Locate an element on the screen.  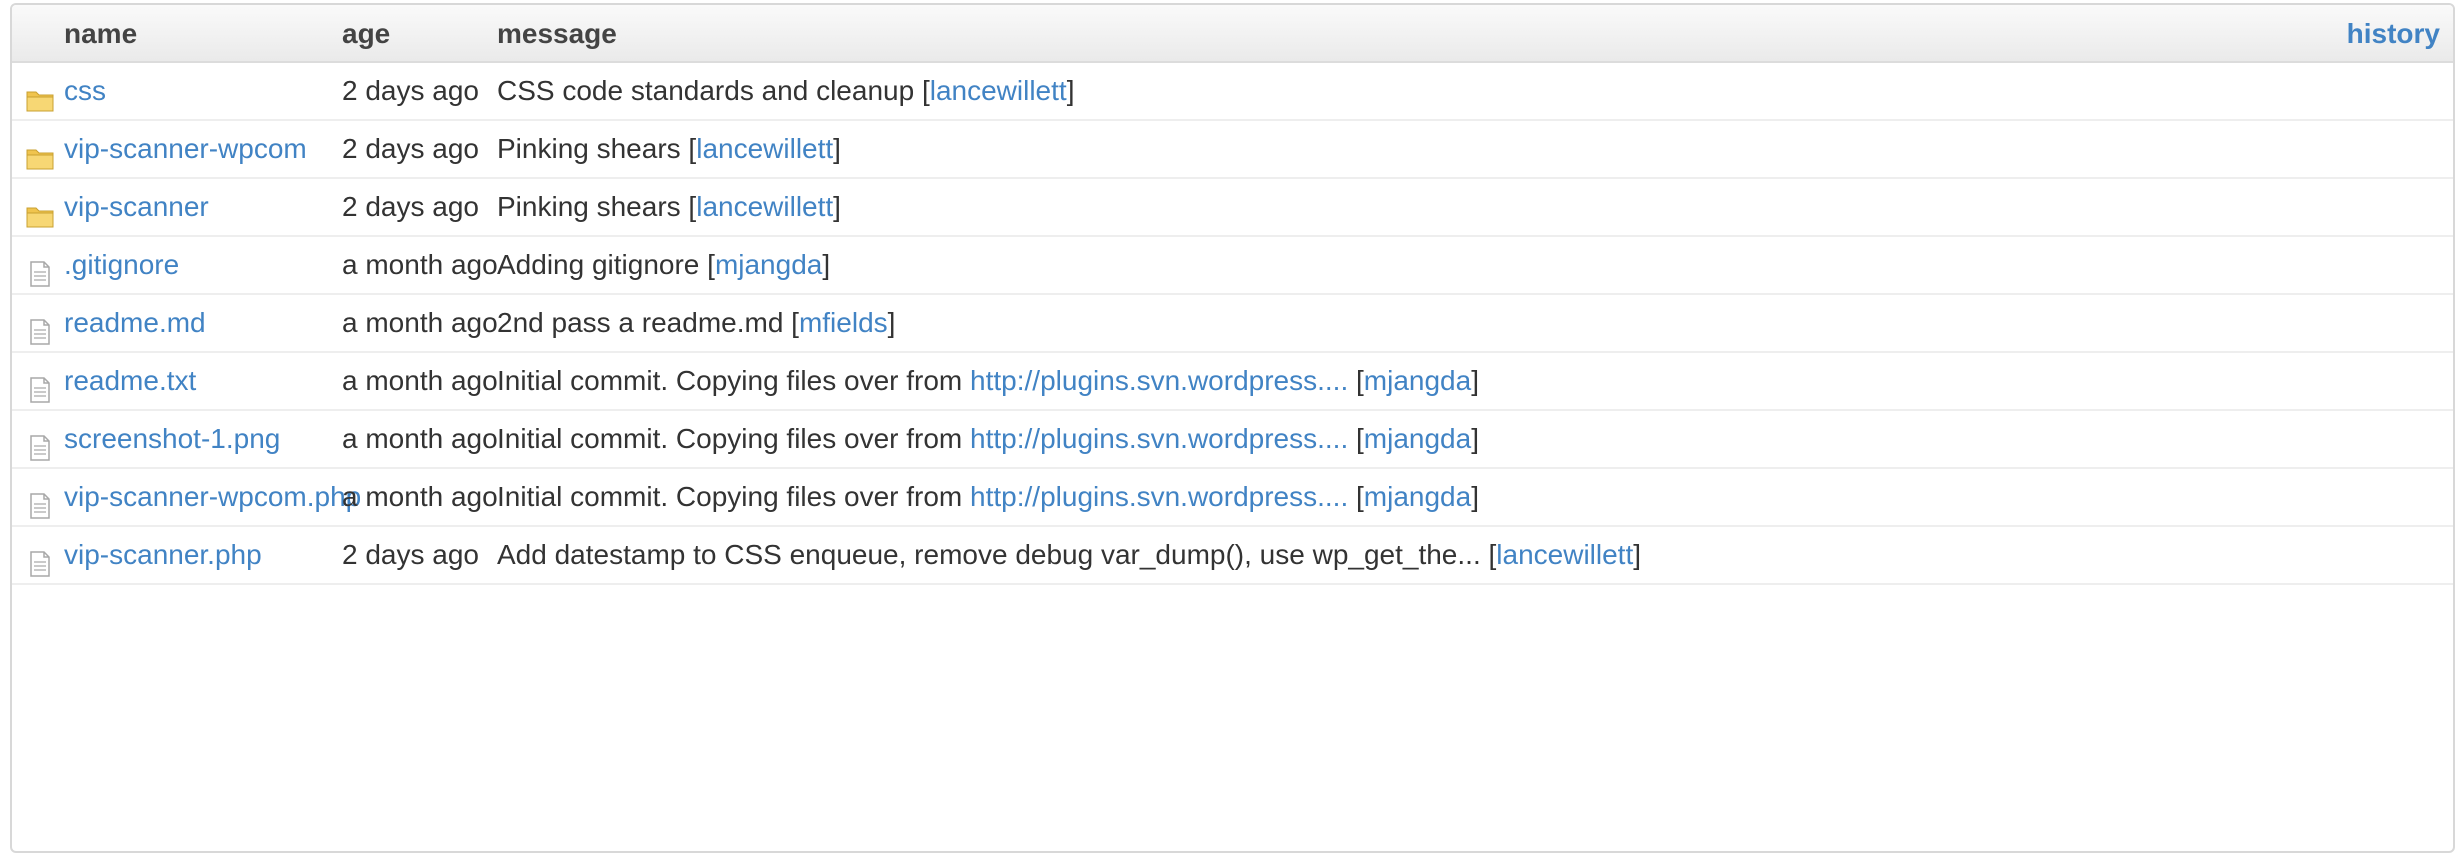
commit-message-text: CSS code standards and cleanup [ is located at coordinates (713, 90).